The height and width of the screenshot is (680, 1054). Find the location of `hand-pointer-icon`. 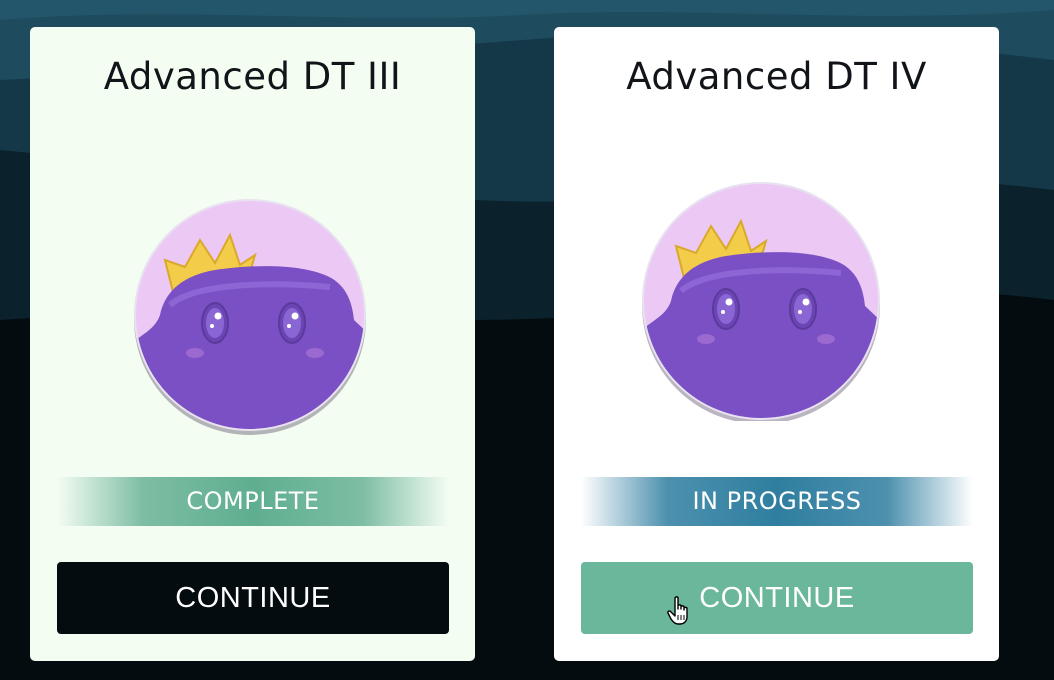

hand-pointer-icon is located at coordinates (677, 610).